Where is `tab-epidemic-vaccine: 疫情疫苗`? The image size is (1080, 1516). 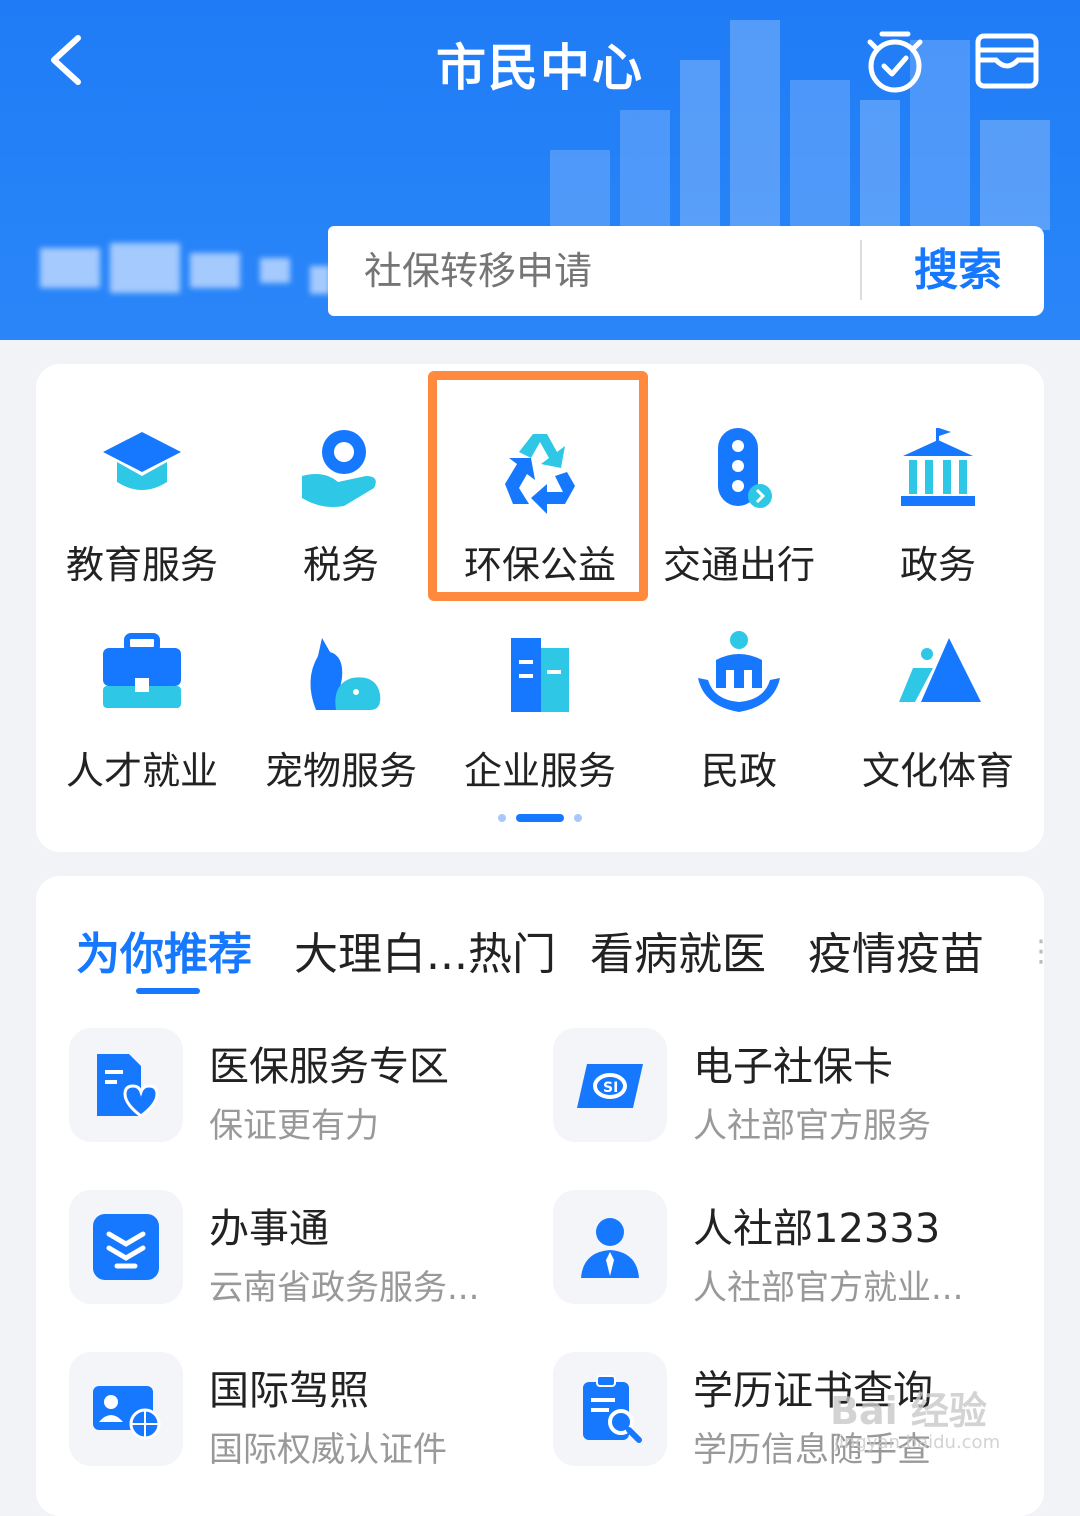
tab-epidemic-vaccine: 疫情疫苗 is located at coordinates (896, 950).